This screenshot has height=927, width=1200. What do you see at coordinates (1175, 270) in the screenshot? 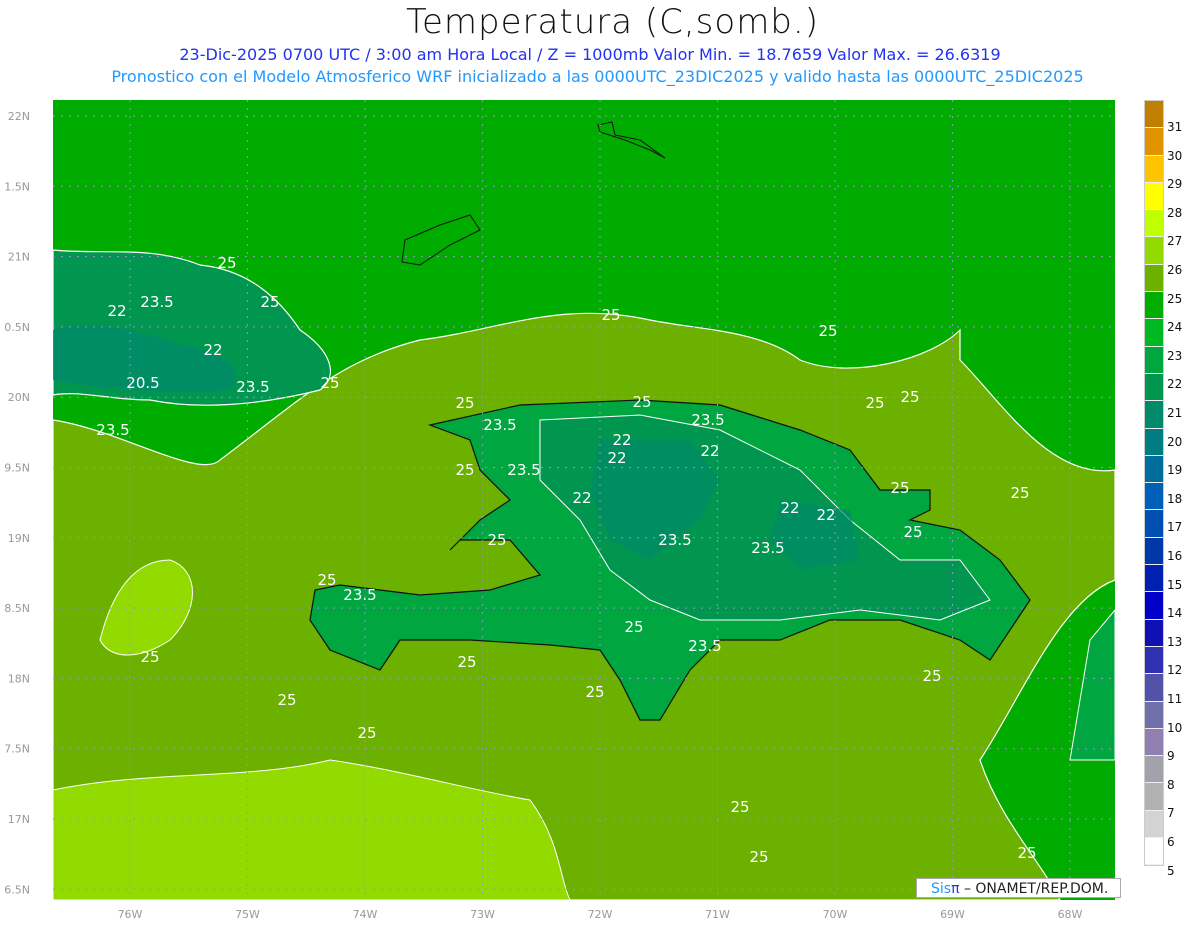
I see `colorbar-label: 26` at bounding box center [1175, 270].